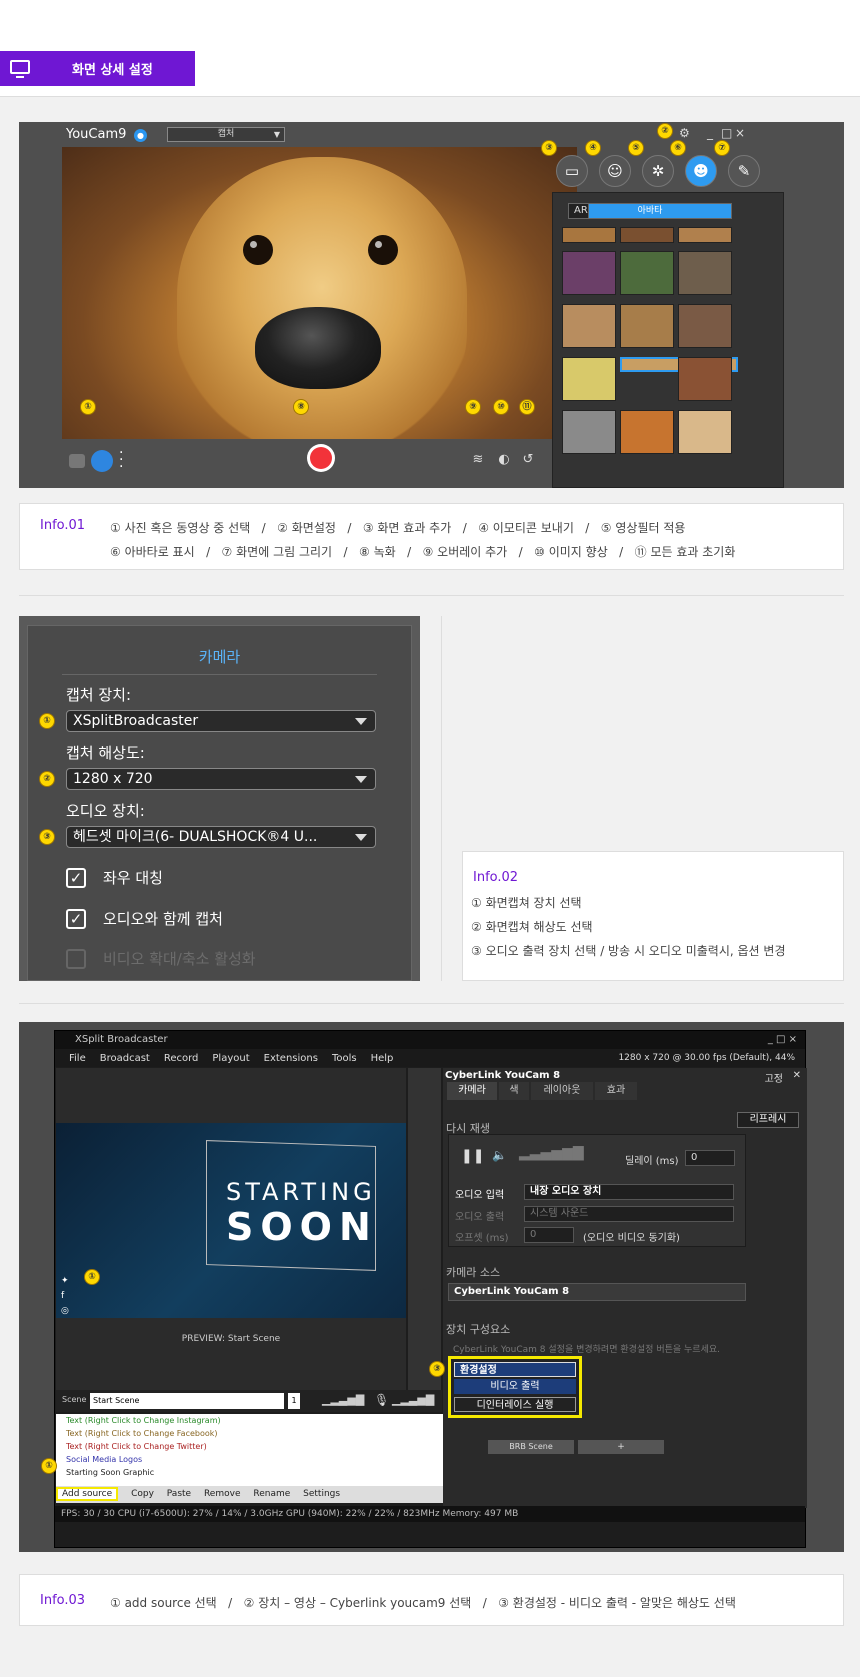 Image resolution: width=860 pixels, height=1677 pixels. Describe the element at coordinates (562, 1091) in the screenshot. I see `tab-layout: 레이아웃` at that location.